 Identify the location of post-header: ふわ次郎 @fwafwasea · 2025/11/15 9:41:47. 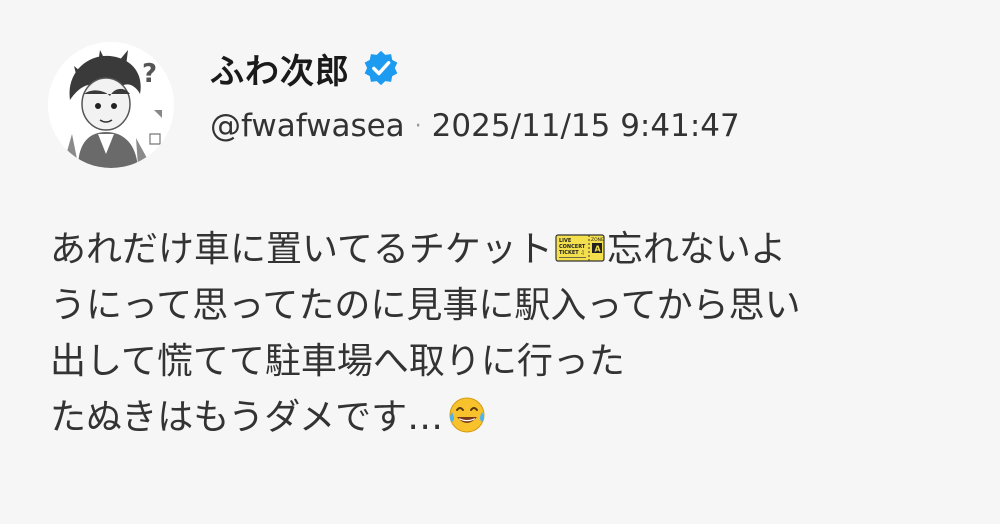
(475, 94).